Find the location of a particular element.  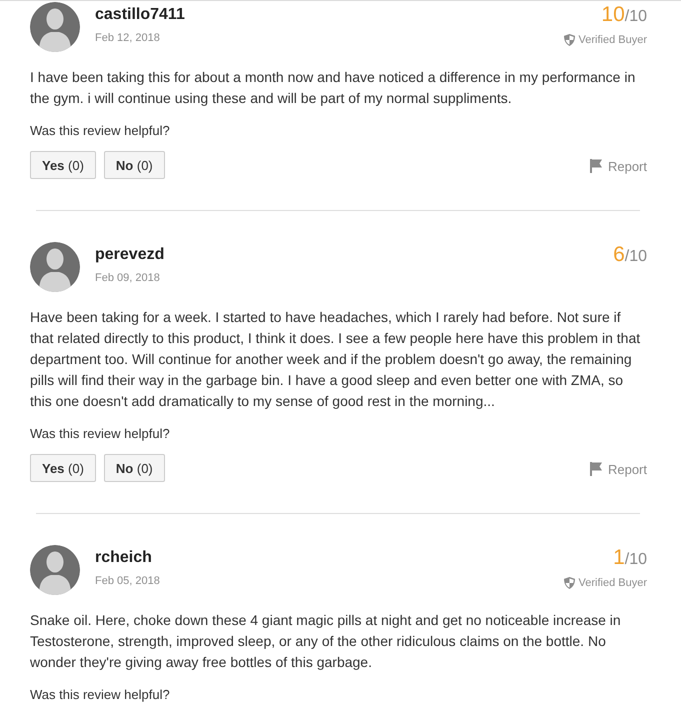

reviewer-name: rcheich is located at coordinates (123, 558).